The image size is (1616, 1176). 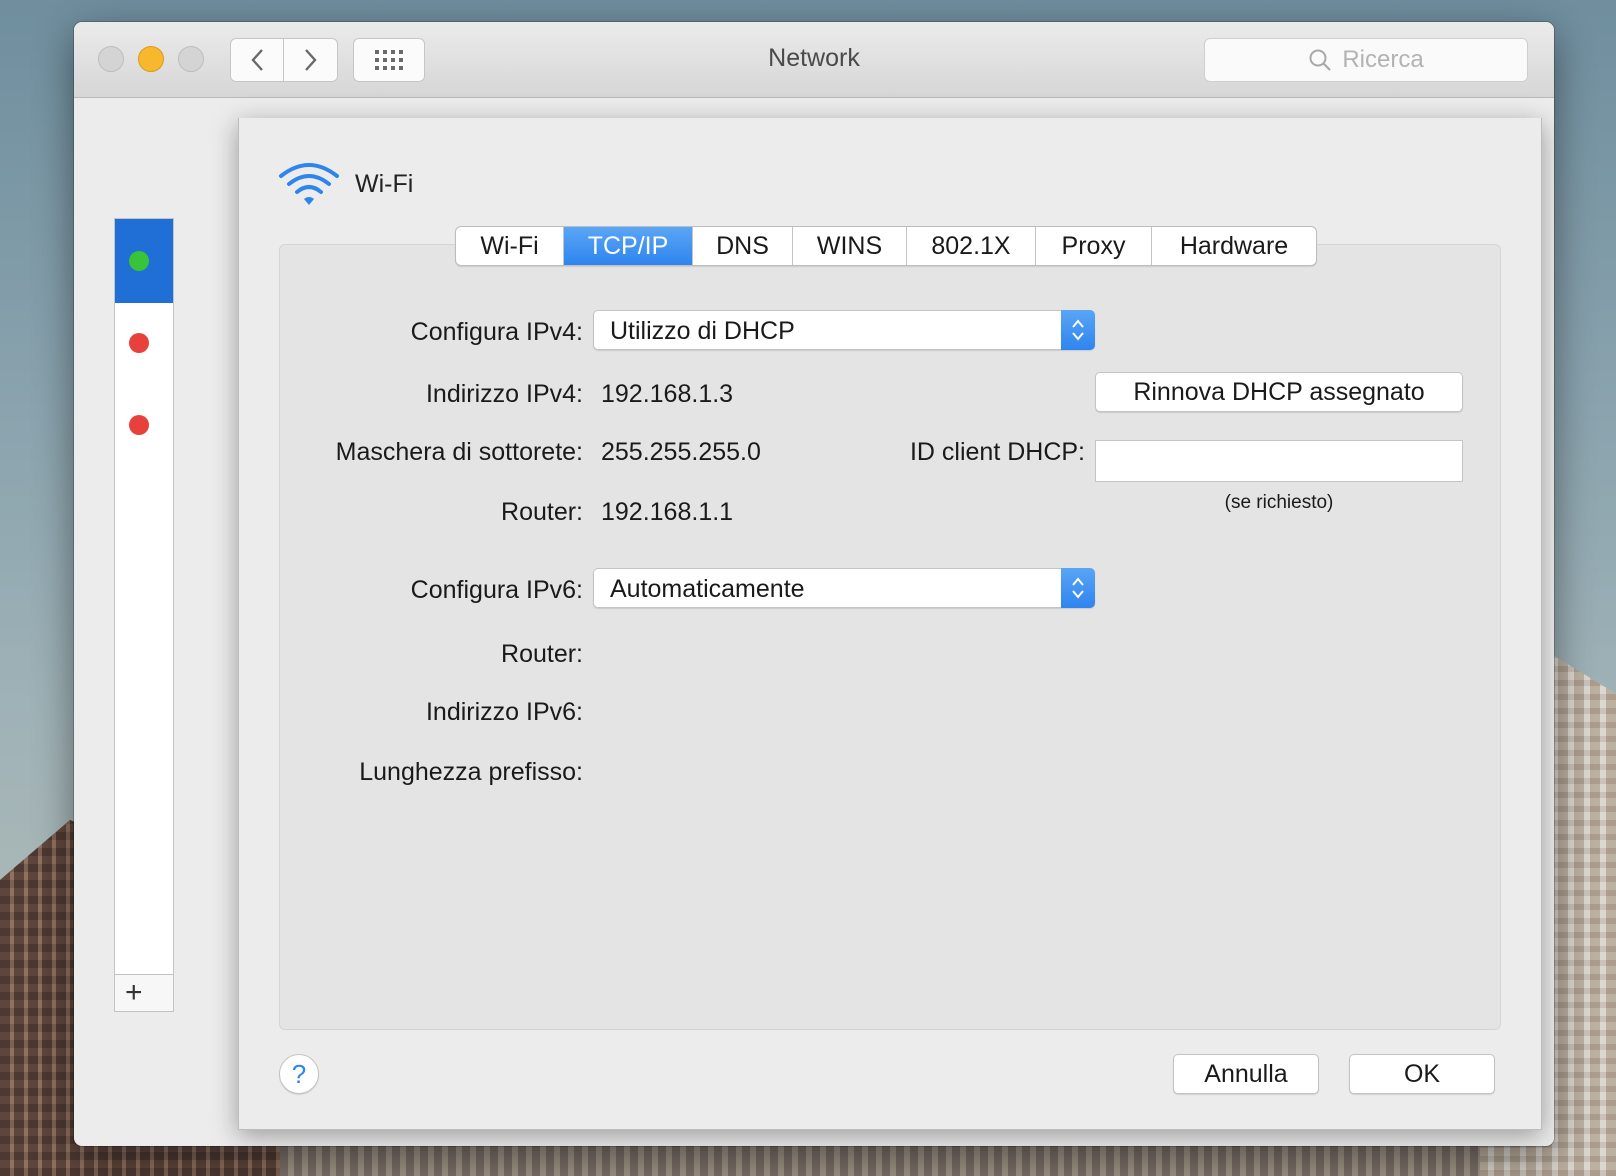 What do you see at coordinates (510, 246) in the screenshot?
I see `tab-wifi: Wi-Fi` at bounding box center [510, 246].